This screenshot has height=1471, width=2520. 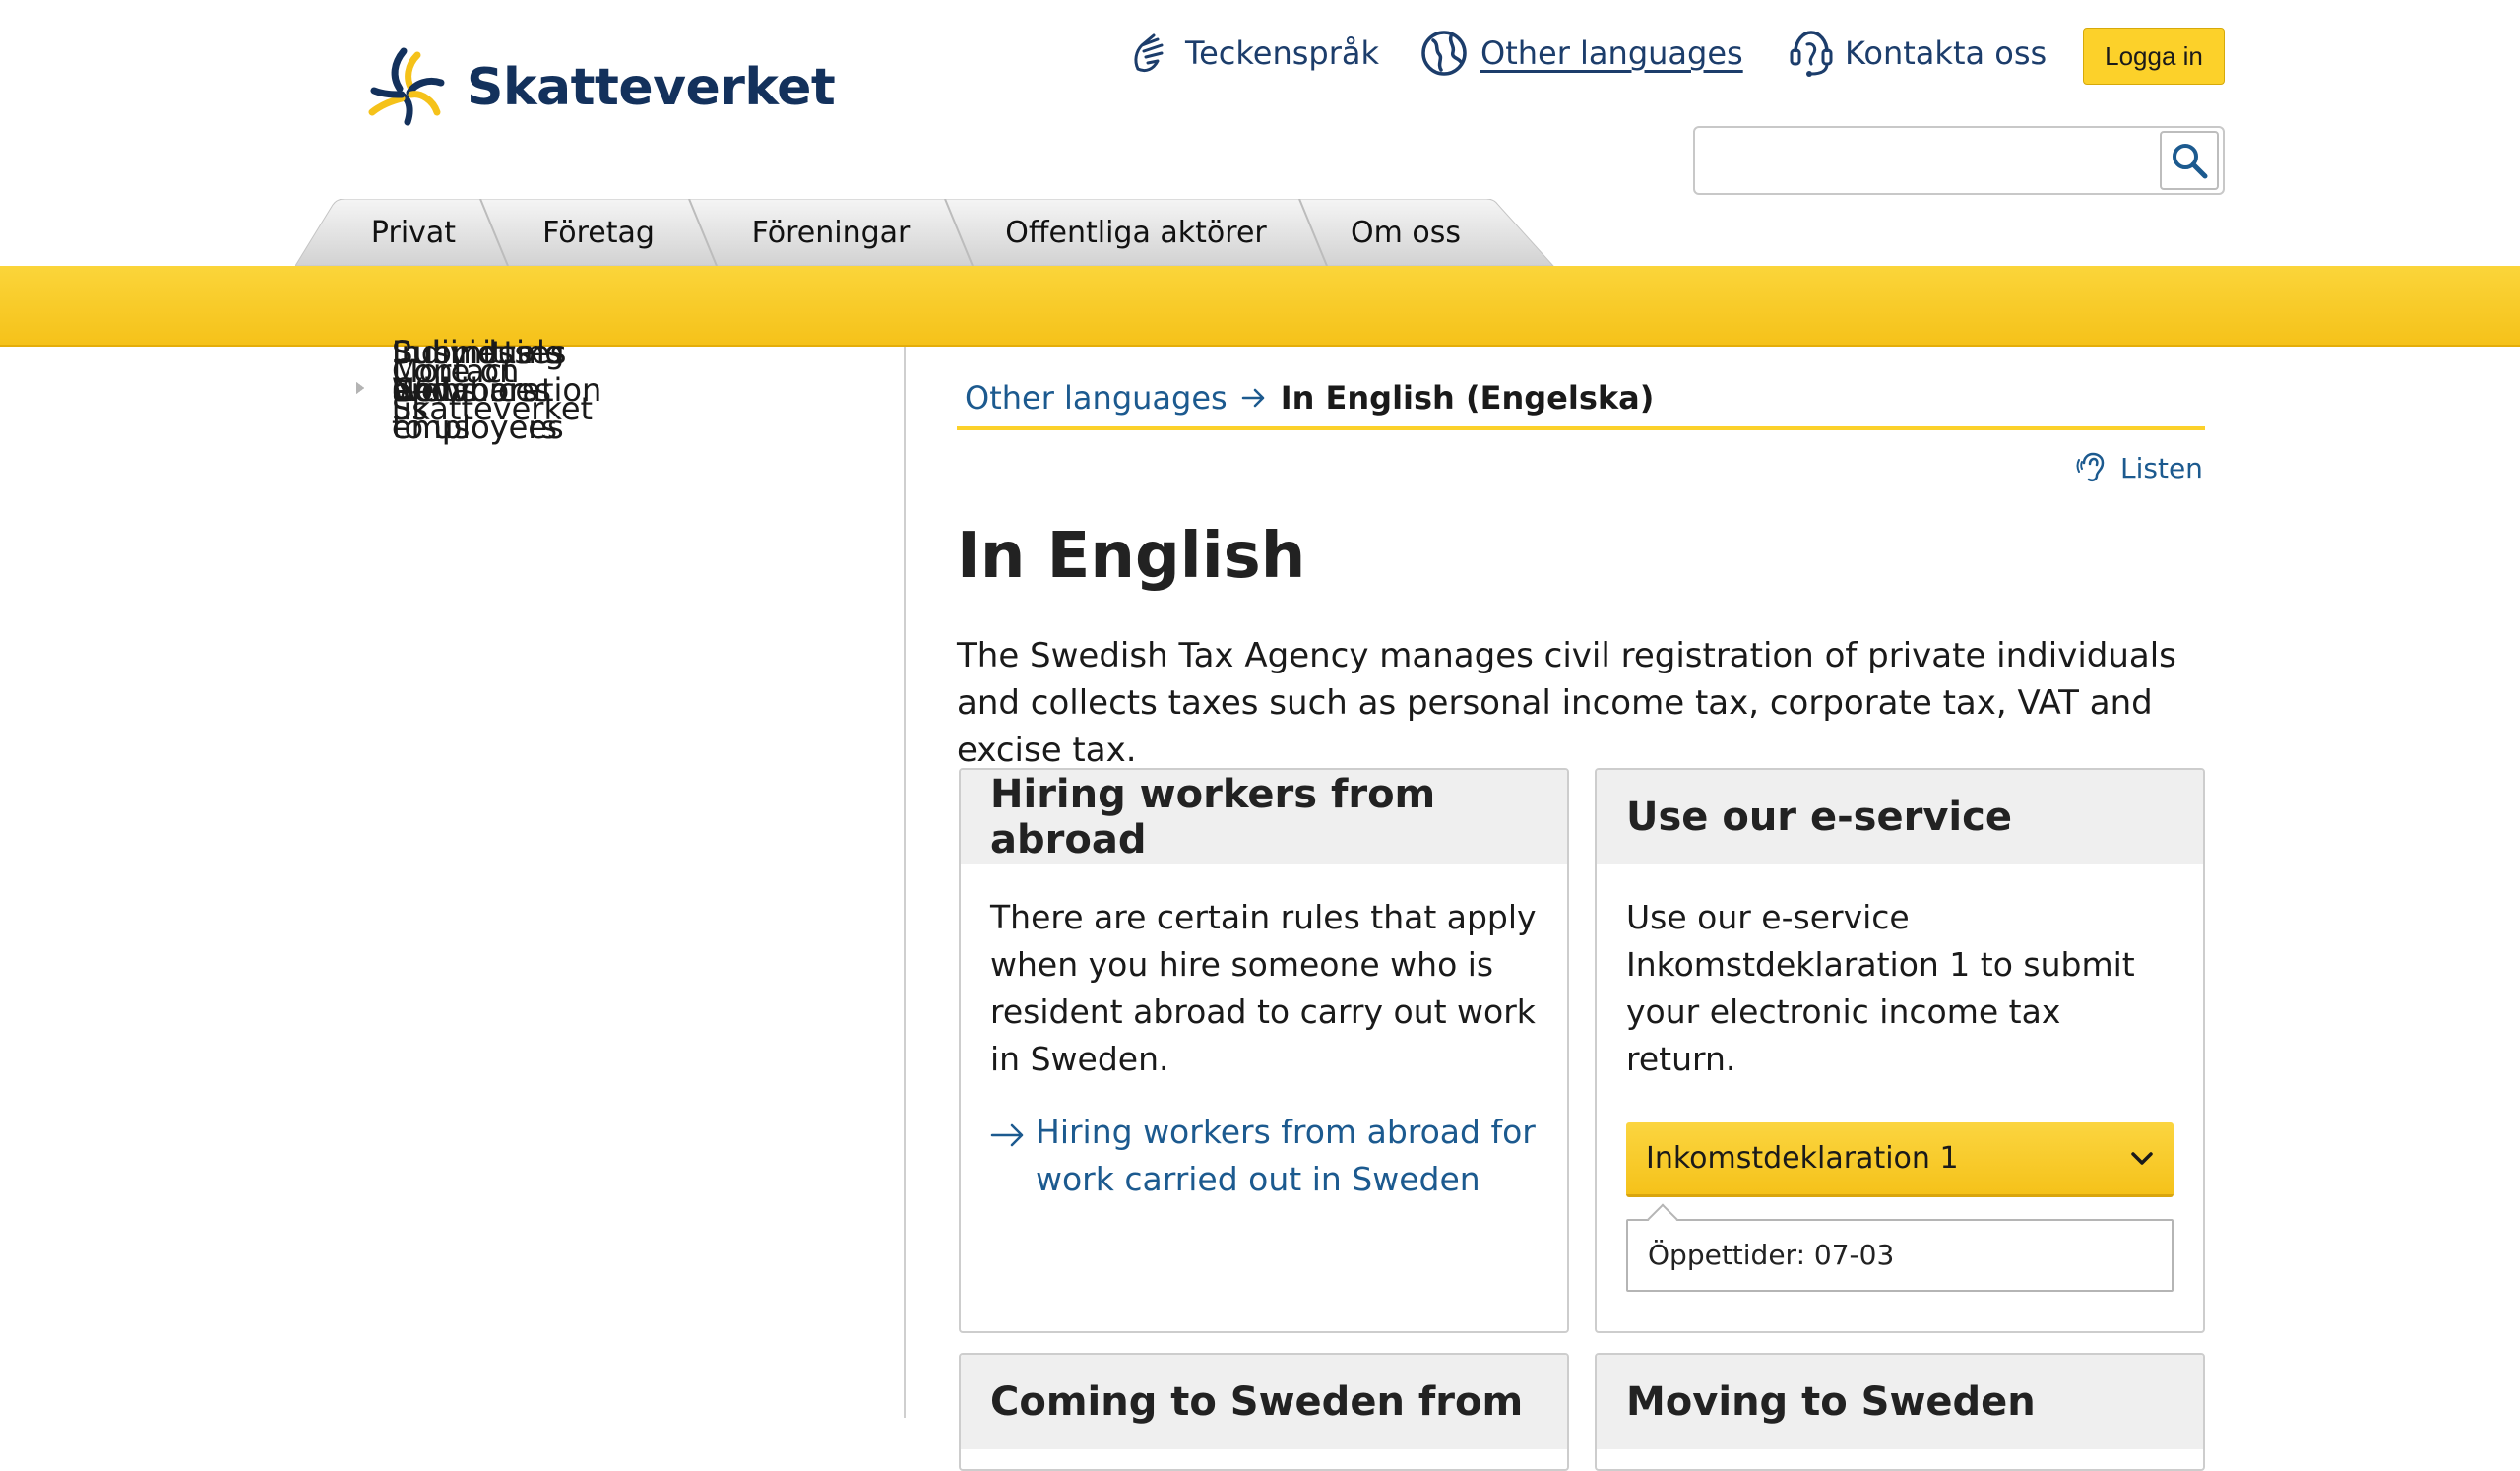 I want to click on sign-language-link: Teckenspråk, so click(x=1253, y=53).